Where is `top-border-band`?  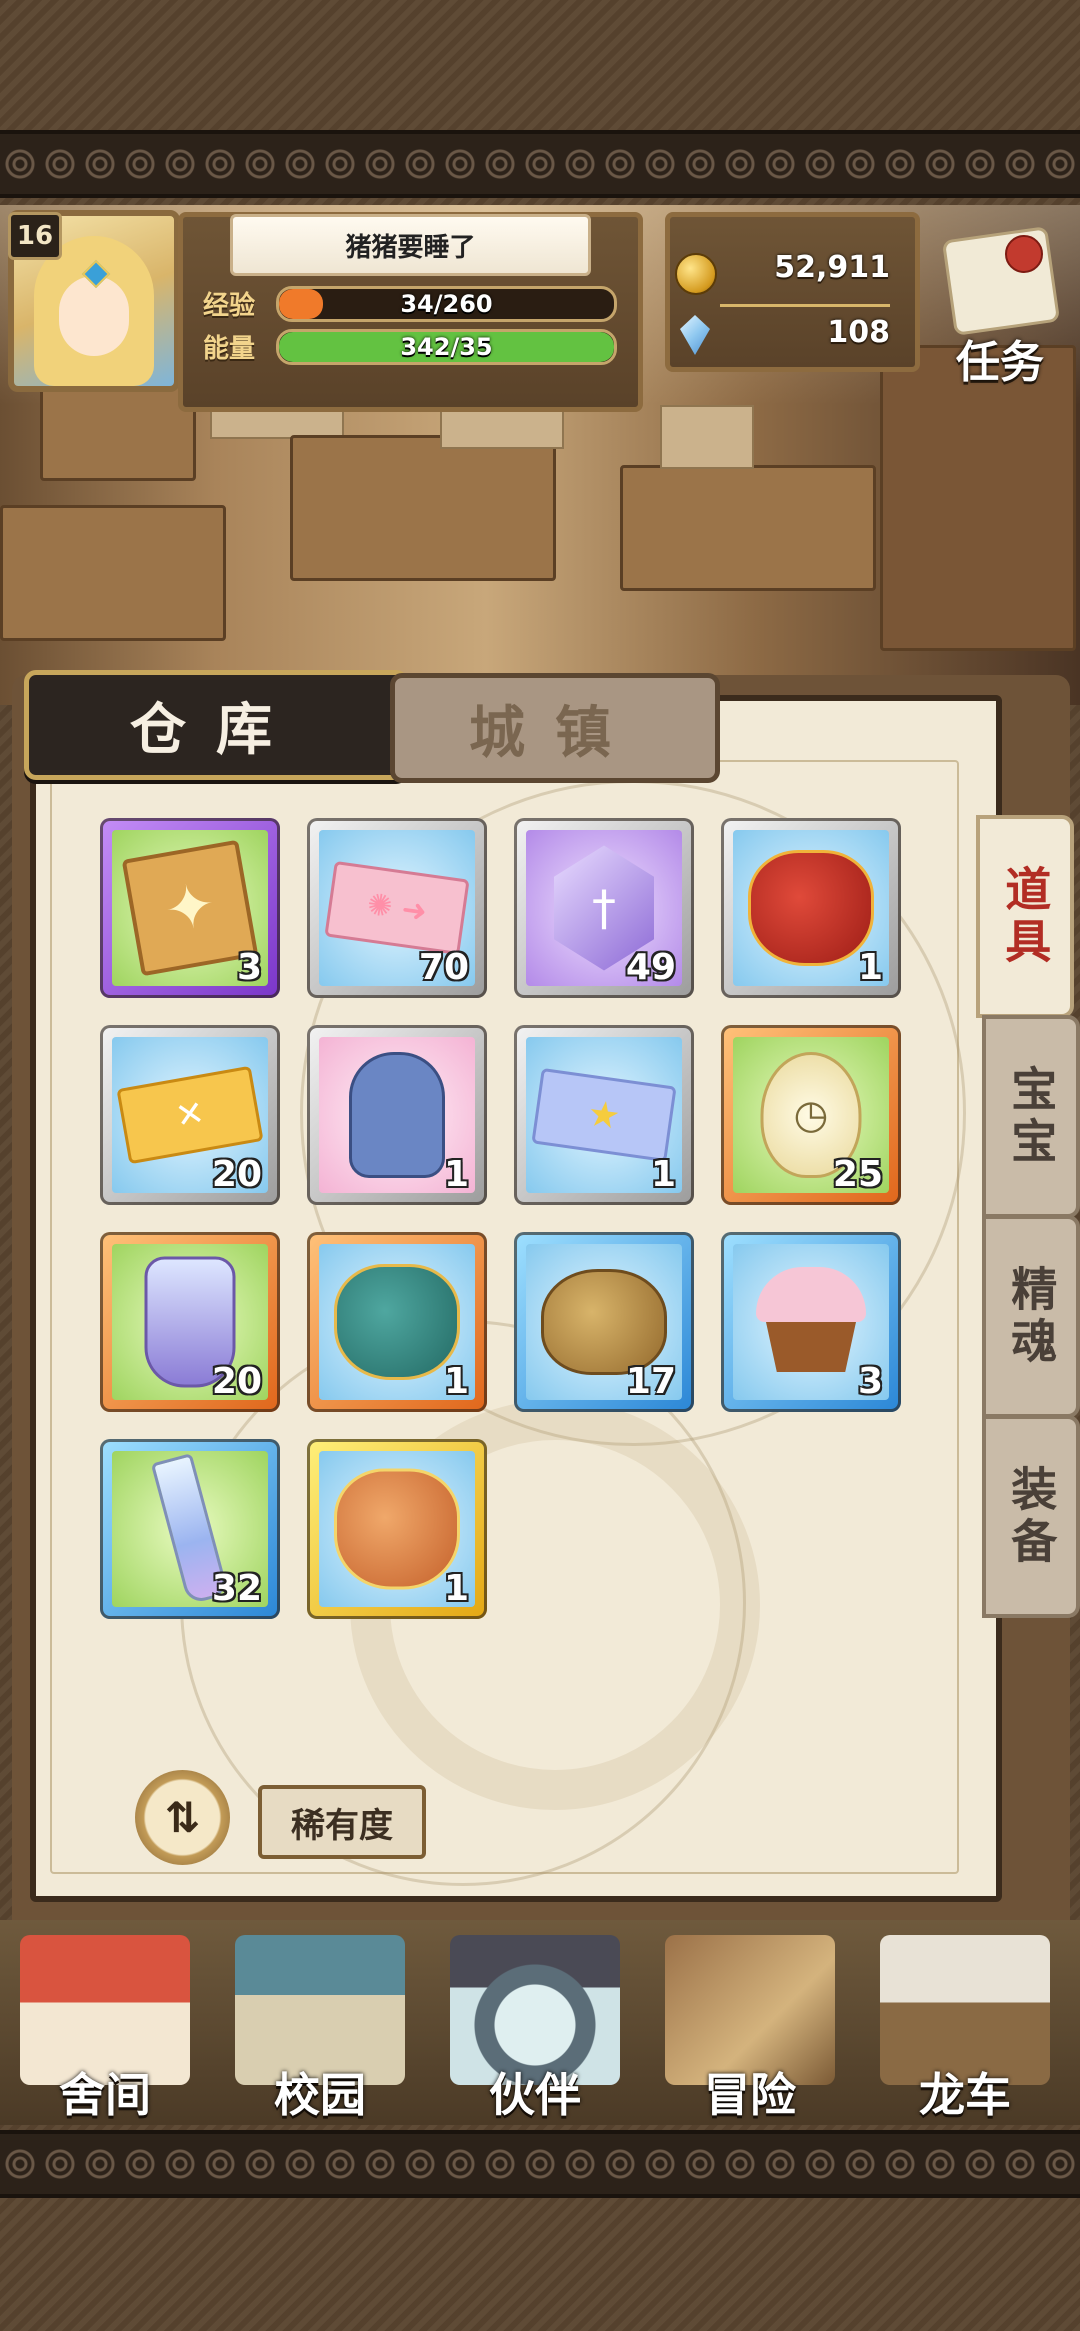
top-border-band is located at coordinates (540, 164).